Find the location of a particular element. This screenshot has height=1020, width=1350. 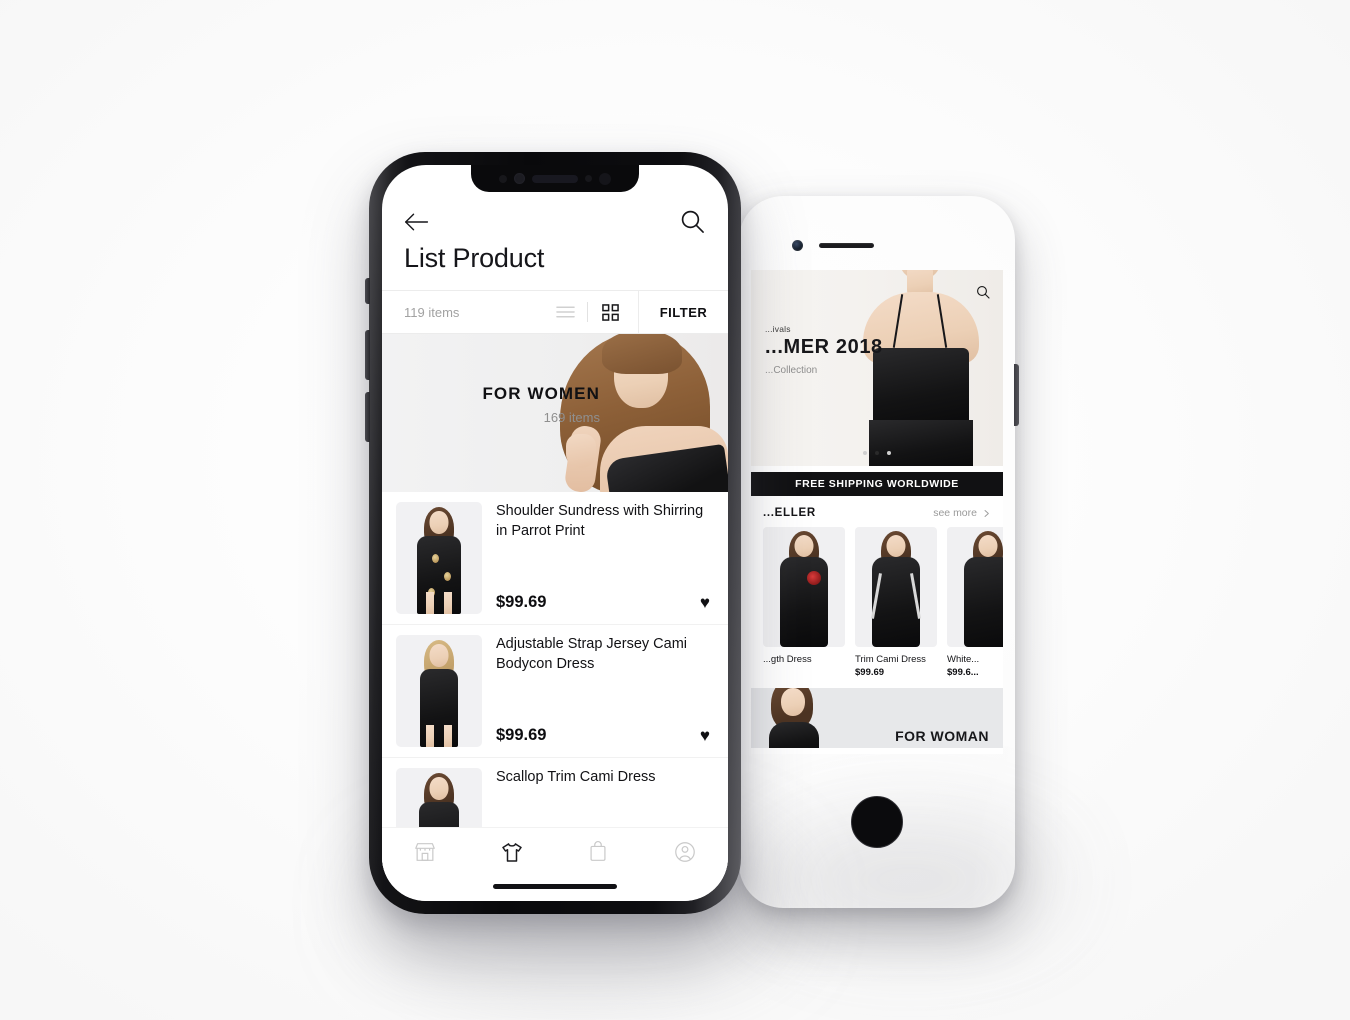

back-button is located at coordinates (417, 224).